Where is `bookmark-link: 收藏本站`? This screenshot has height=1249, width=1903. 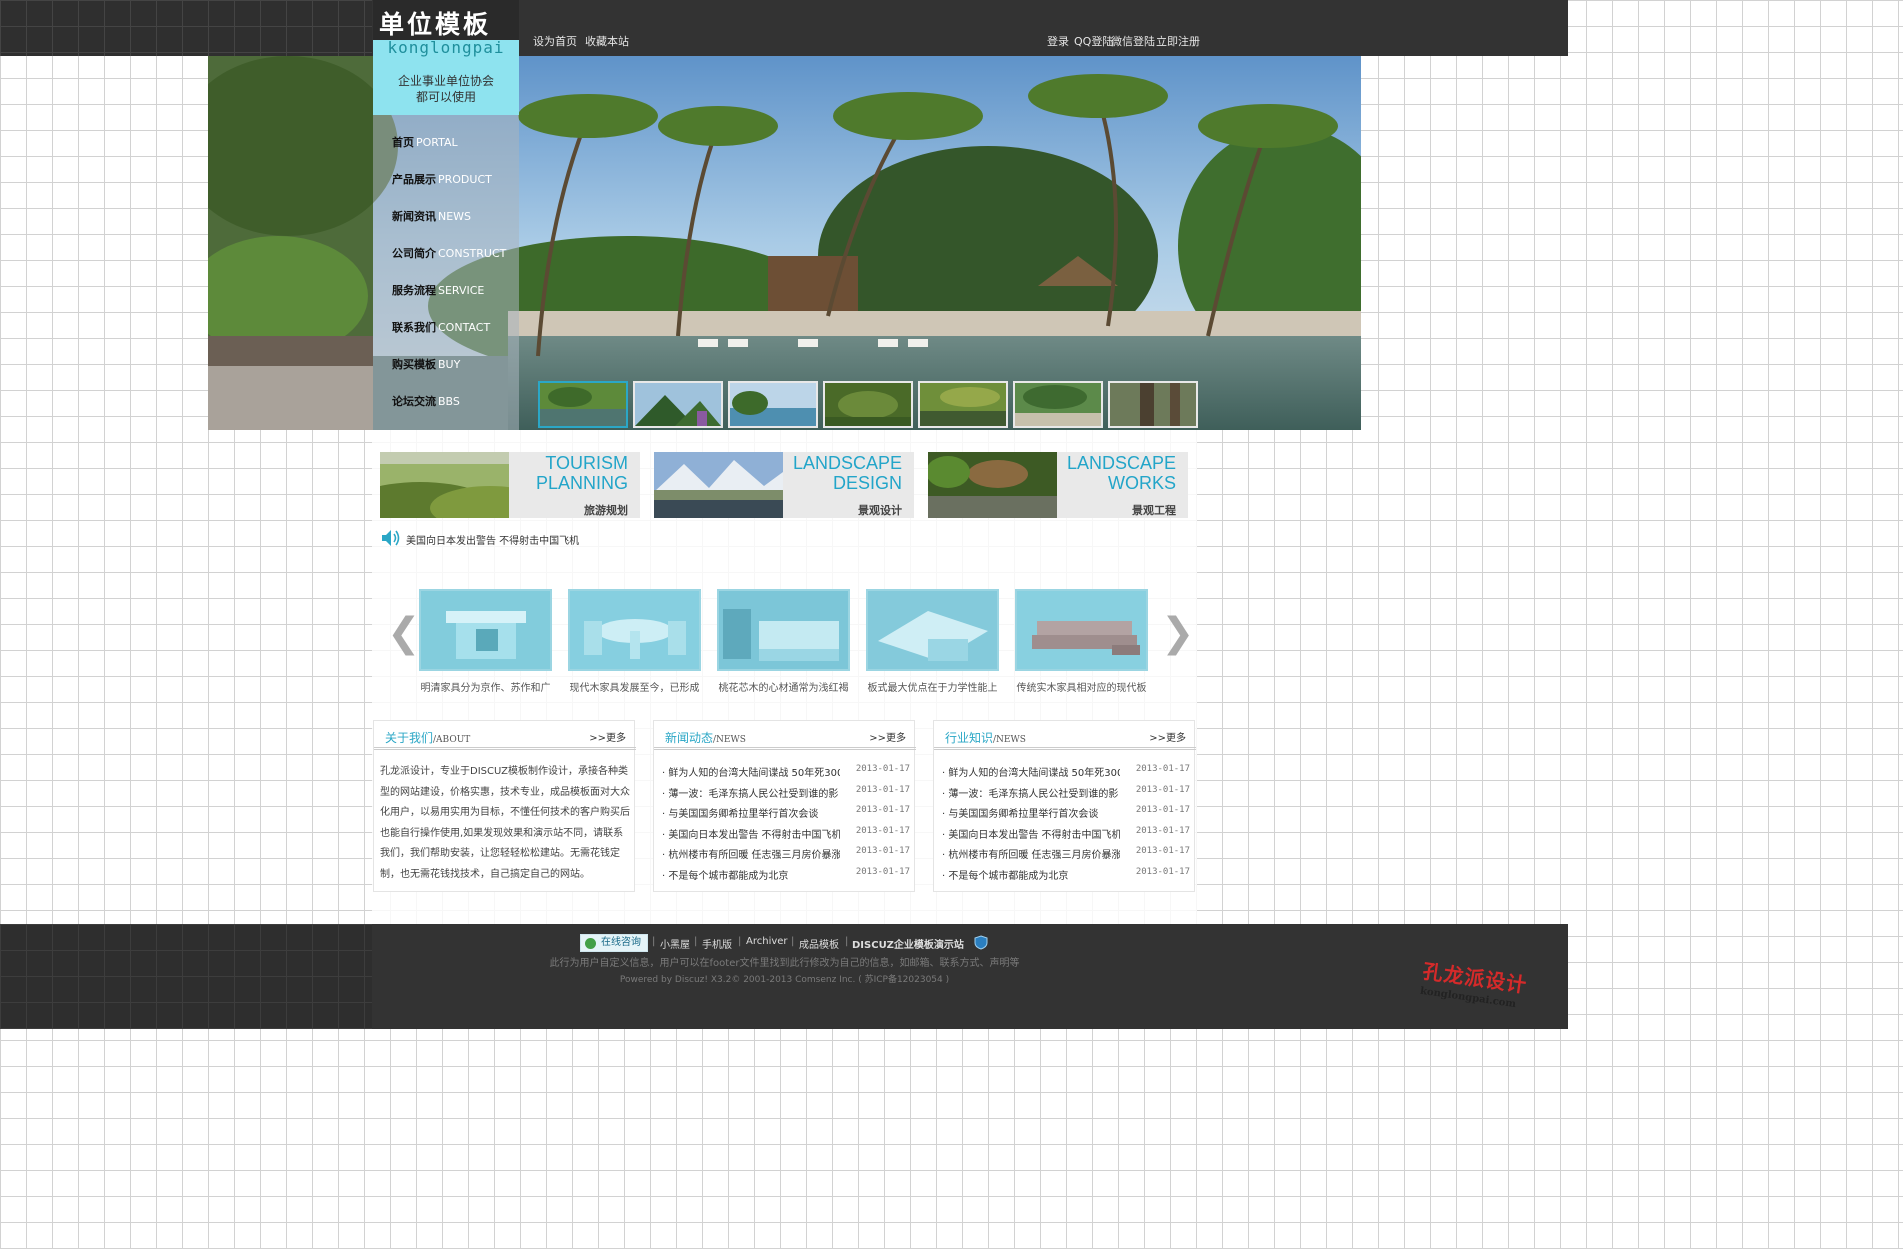 bookmark-link: 收藏本站 is located at coordinates (607, 41).